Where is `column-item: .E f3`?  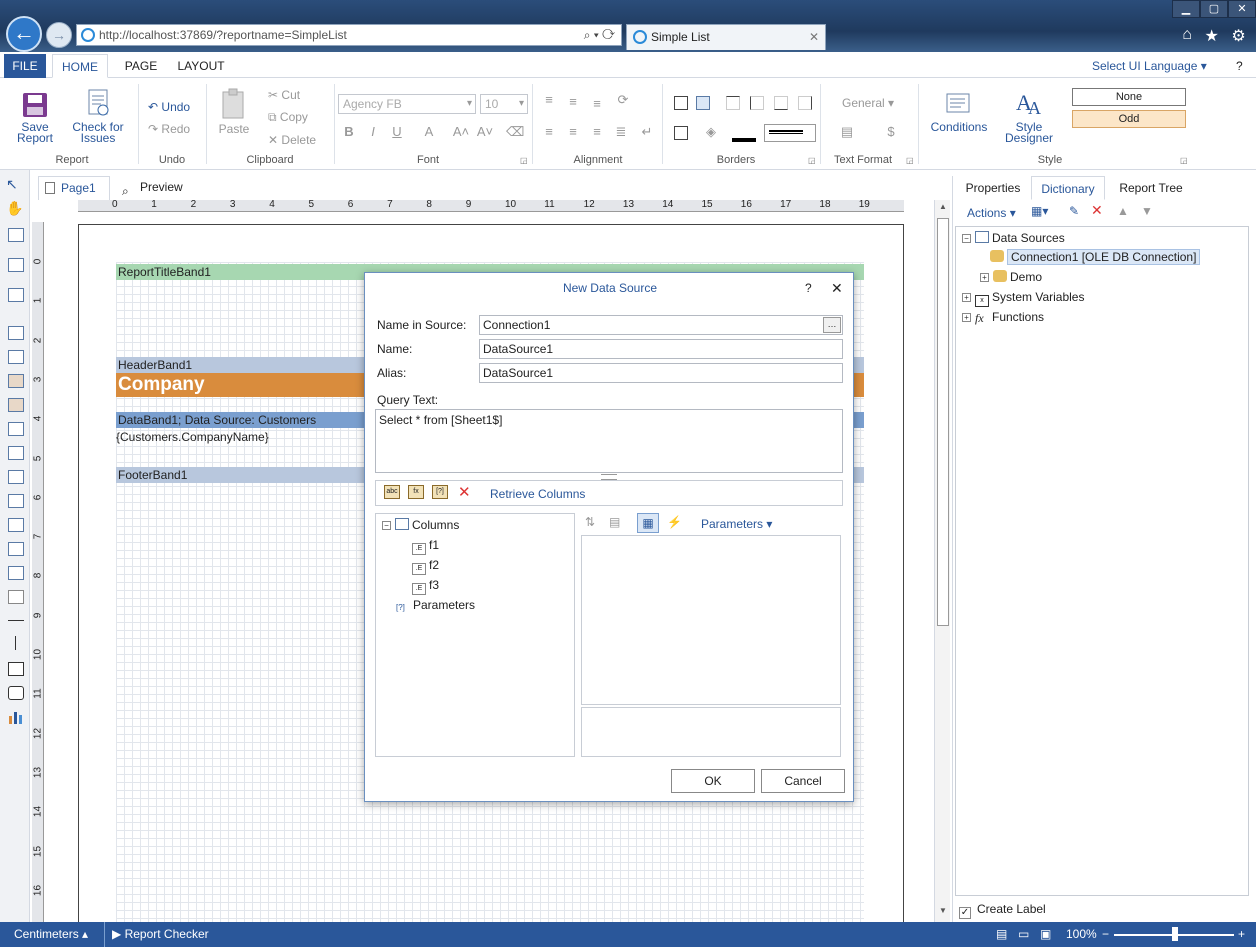
column-item: .E f3 is located at coordinates (425, 585).